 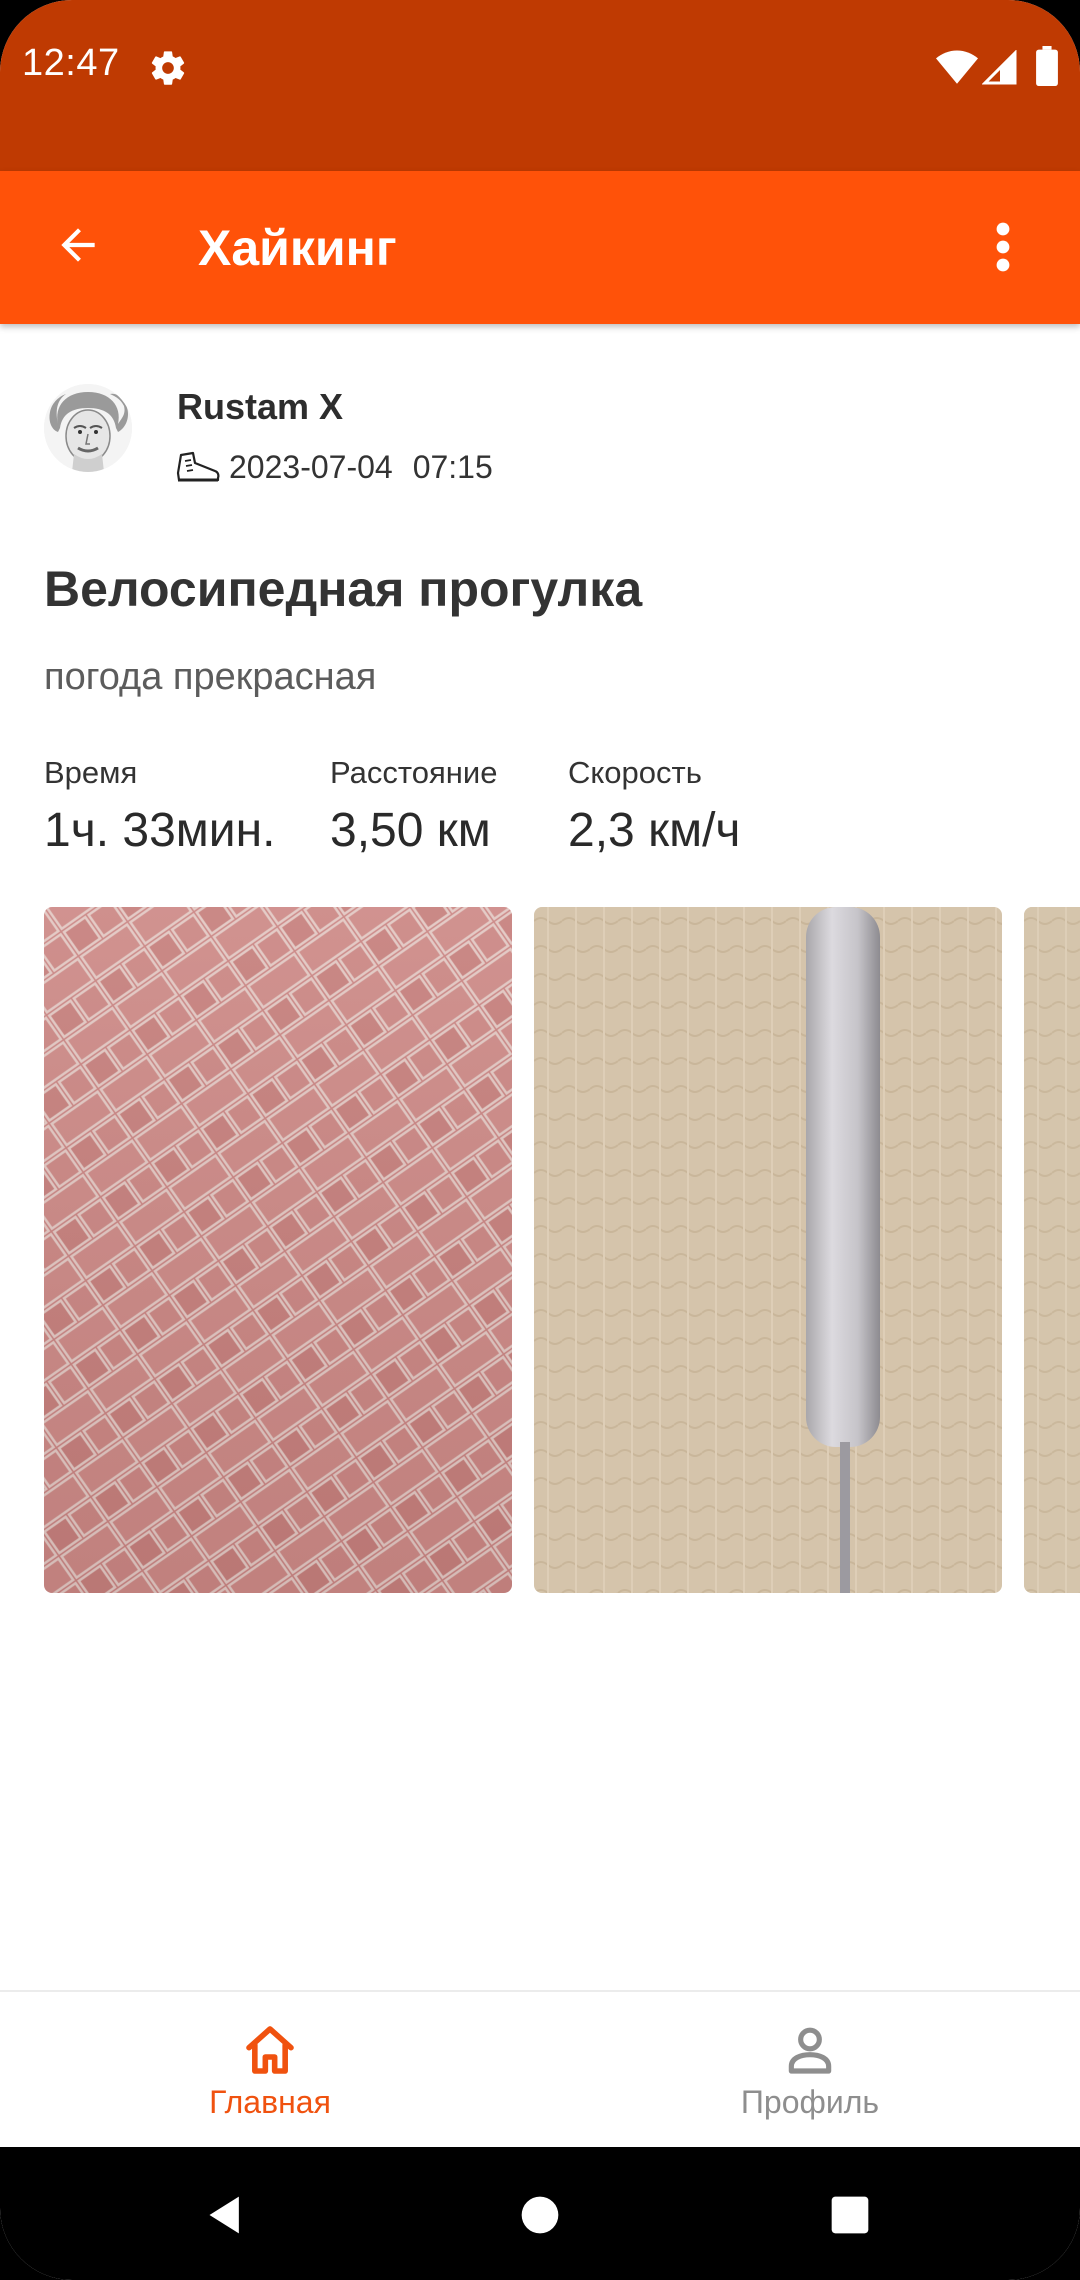 I want to click on back-button, so click(x=78, y=245).